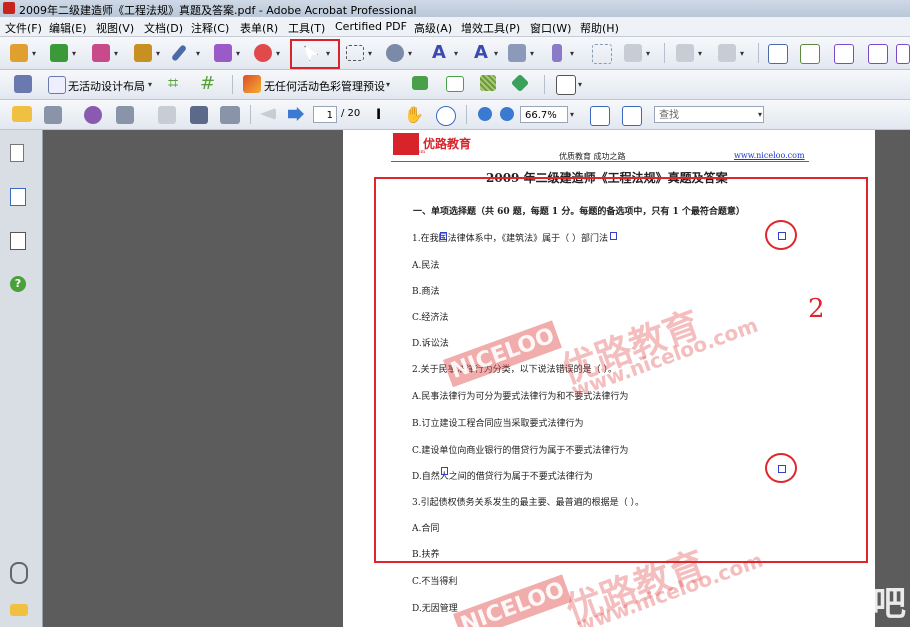 The height and width of the screenshot is (627, 910). I want to click on toolbar-tools: ▾ ▾ ▾ ▾ ▾ ▾ ▾ ▾ ▾ ▾ A ▾ A ▾ ▾ ▾ ▾ ▾ ▾, so click(455, 53).